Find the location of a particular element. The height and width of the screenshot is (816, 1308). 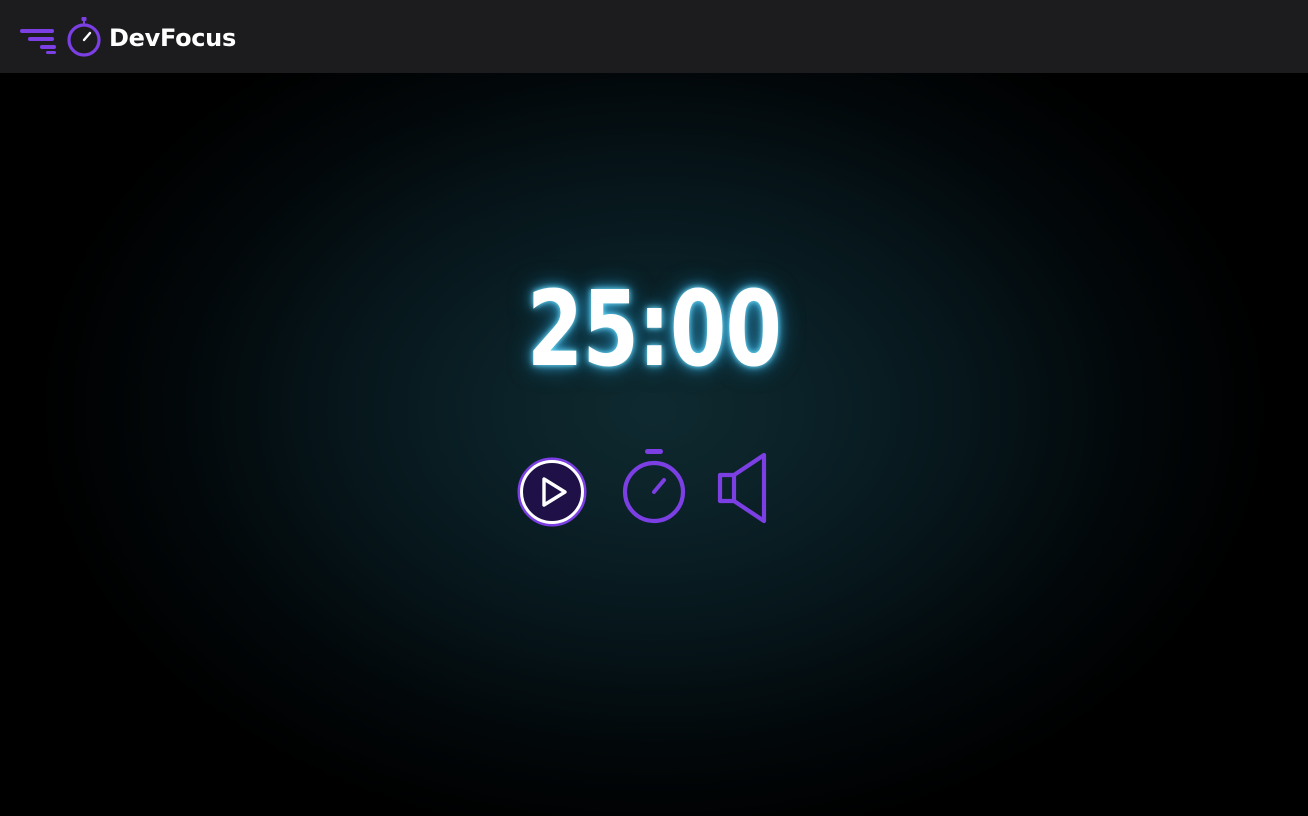

sound-button is located at coordinates (743, 489).